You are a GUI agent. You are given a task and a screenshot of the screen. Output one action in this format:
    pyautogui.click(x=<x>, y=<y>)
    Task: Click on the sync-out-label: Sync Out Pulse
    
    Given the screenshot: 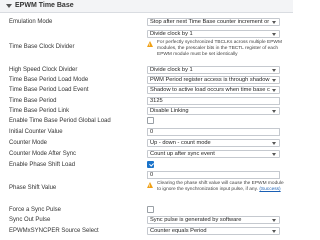 What is the action you would take?
    pyautogui.click(x=30, y=220)
    